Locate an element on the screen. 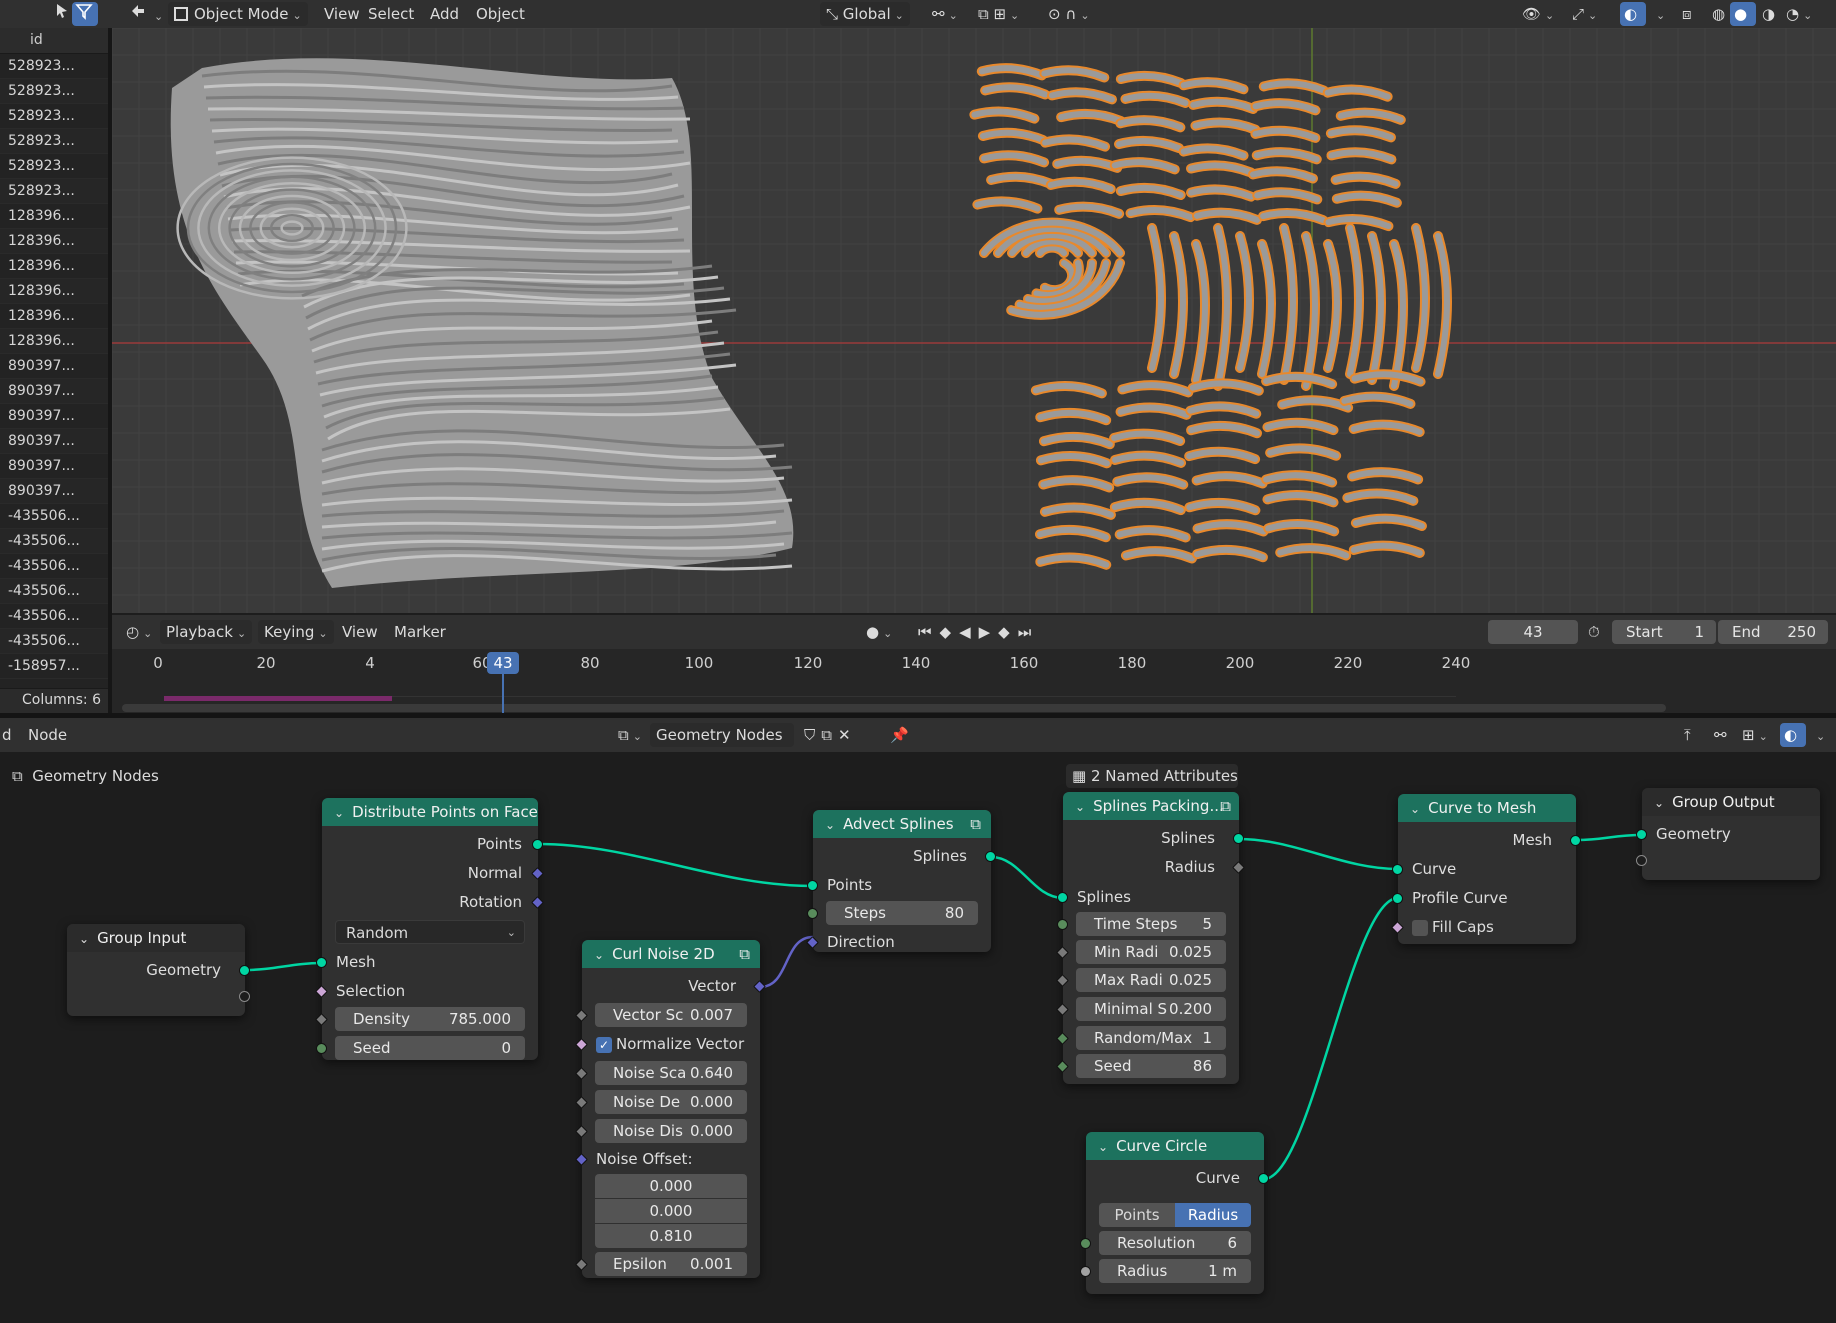  distribute-method-dropdown: Random ⌄ is located at coordinates (430, 932).